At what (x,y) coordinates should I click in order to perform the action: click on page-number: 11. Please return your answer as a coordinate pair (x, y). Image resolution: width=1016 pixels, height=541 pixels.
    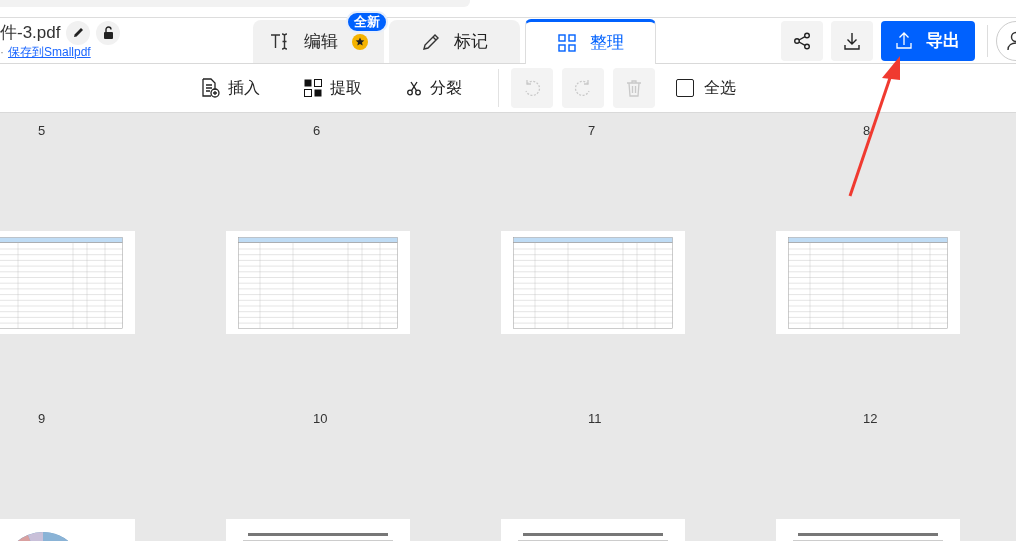
    Looking at the image, I should click on (595, 419).